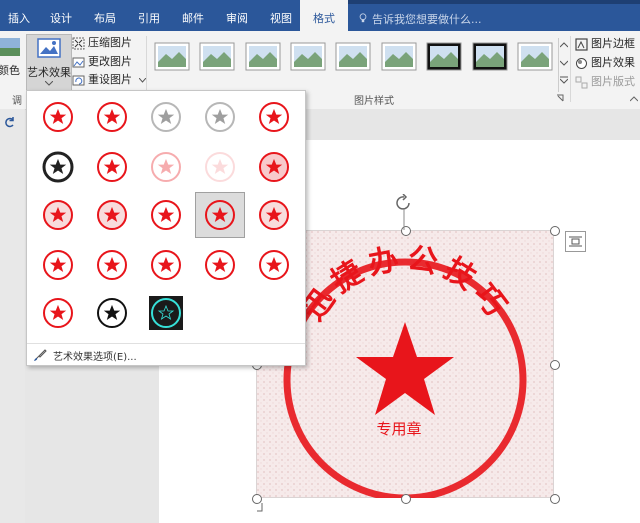 The image size is (640, 523). Describe the element at coordinates (564, 45) in the screenshot. I see `chevron-up-icon` at that location.